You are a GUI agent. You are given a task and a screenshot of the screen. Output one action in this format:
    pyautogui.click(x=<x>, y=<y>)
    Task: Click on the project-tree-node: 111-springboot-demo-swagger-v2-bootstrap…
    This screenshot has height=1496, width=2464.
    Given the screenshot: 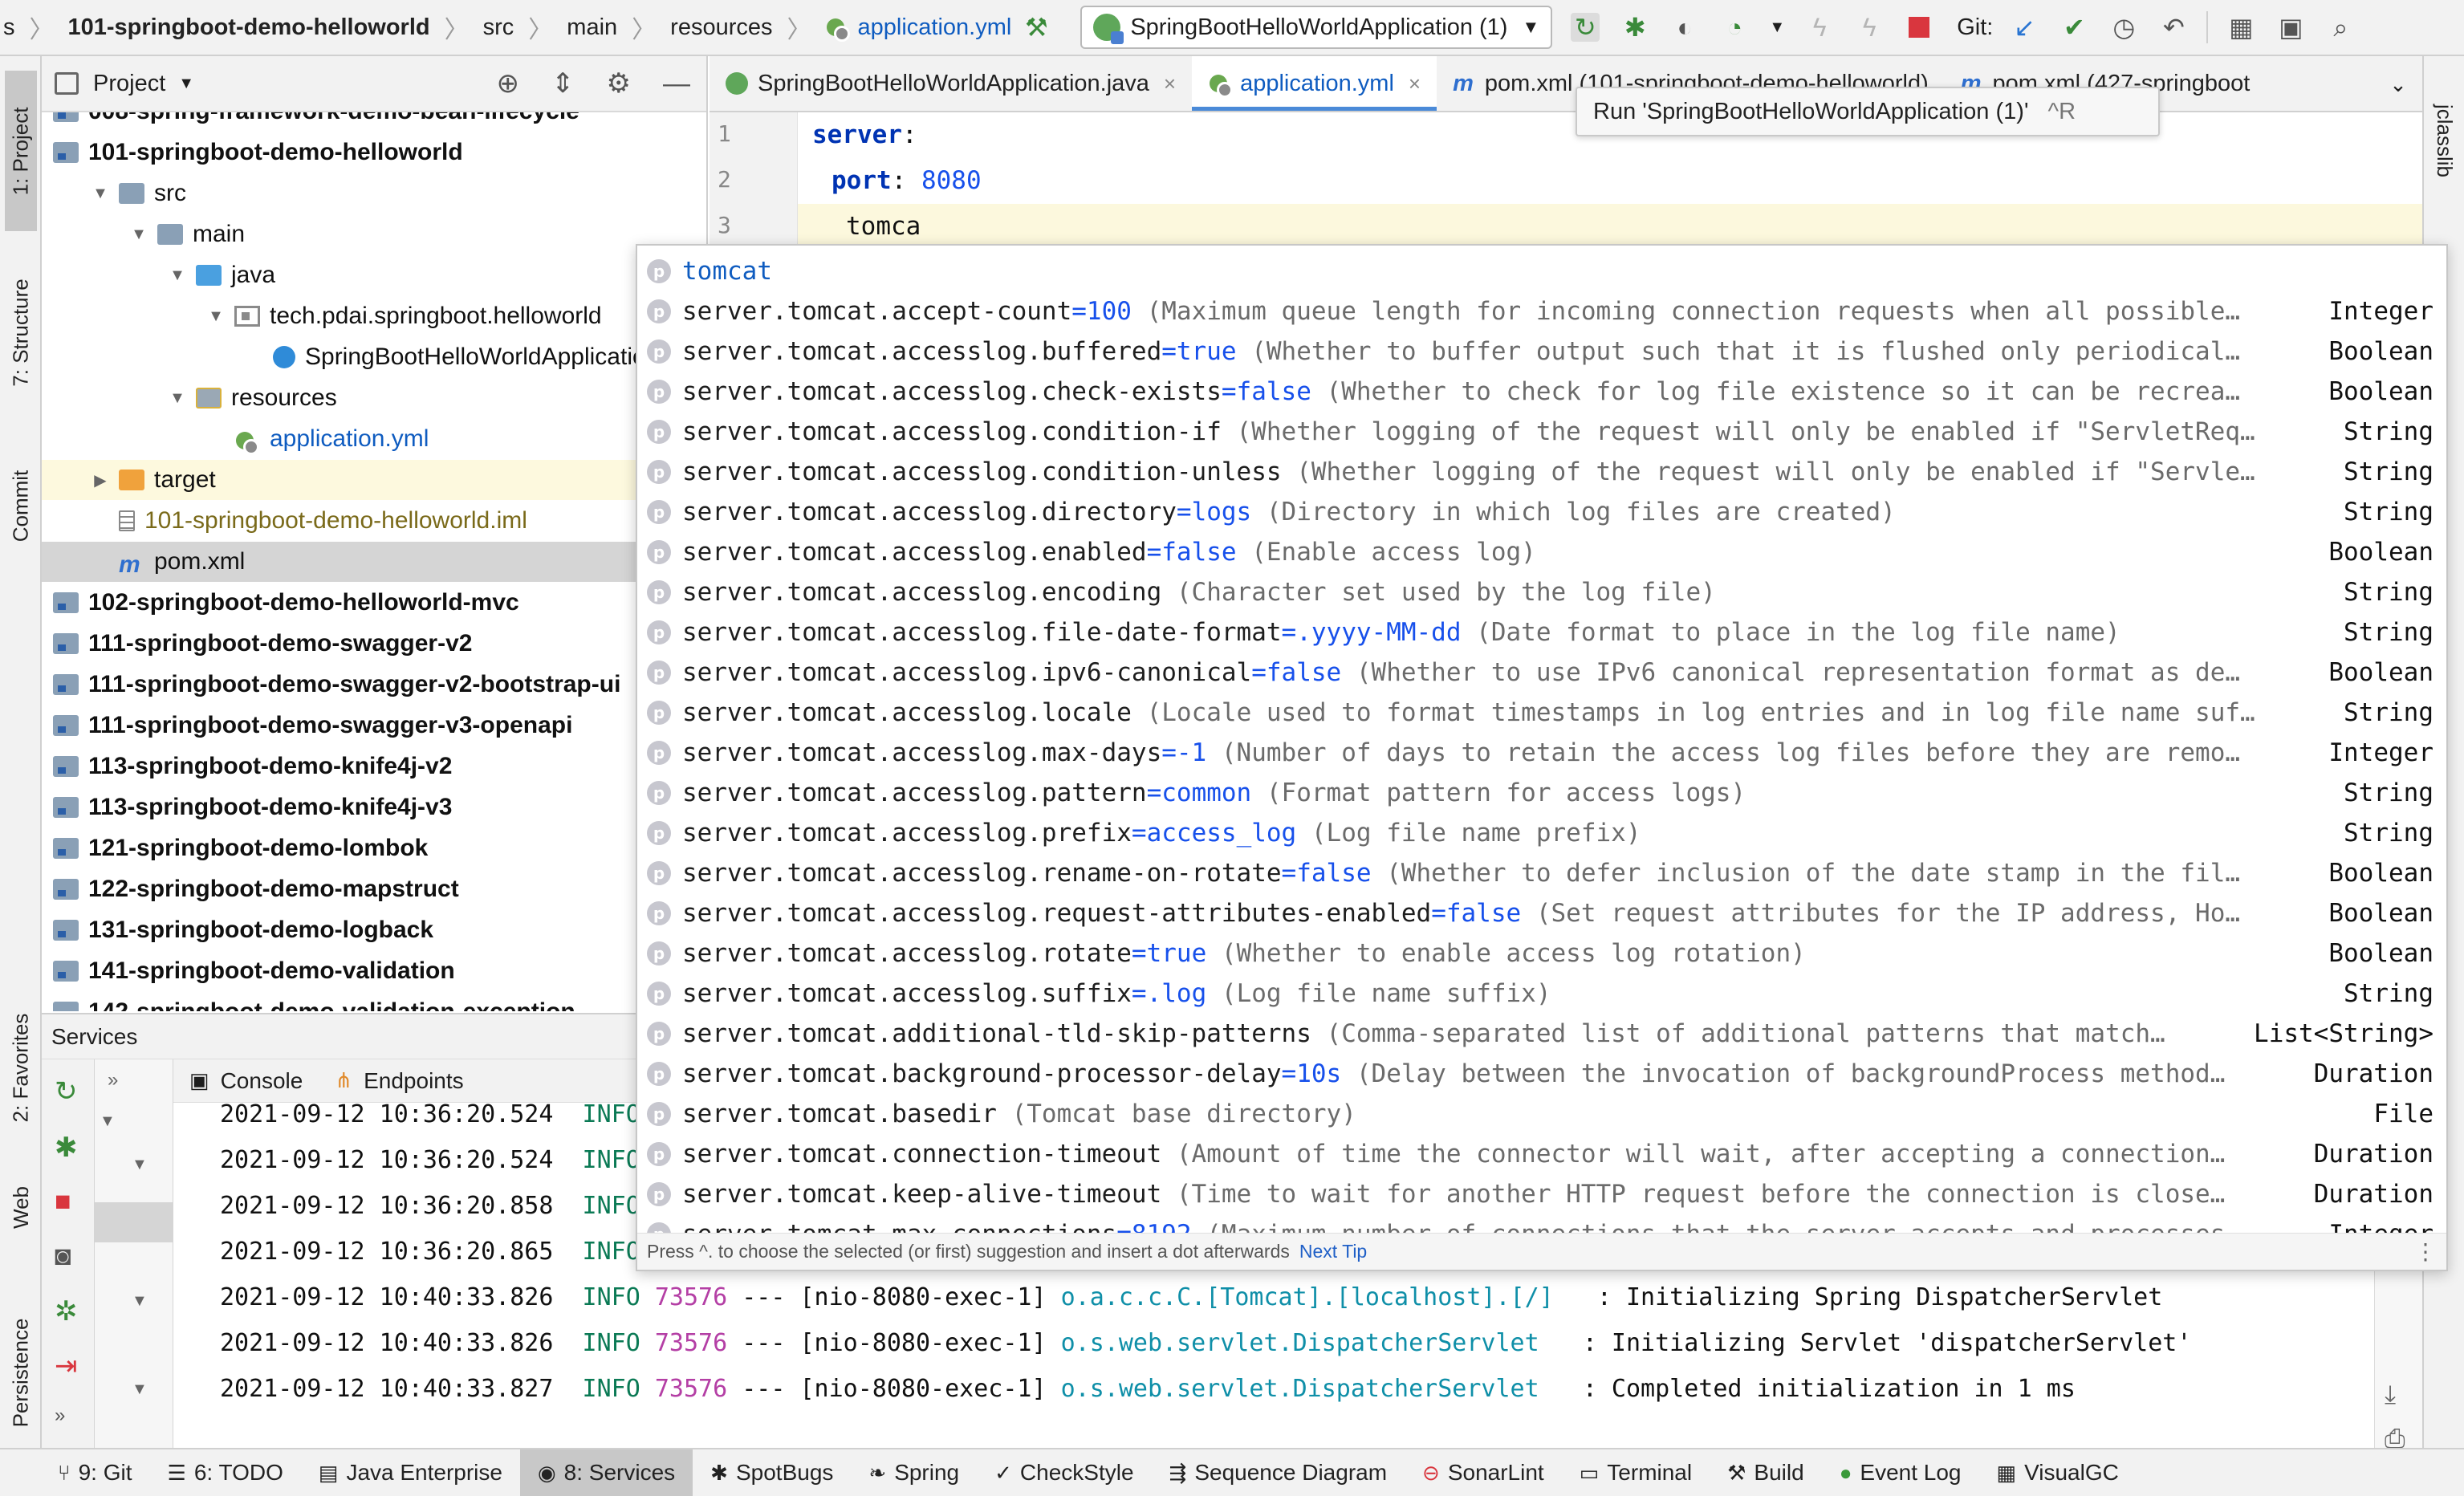 What is the action you would take?
    pyautogui.click(x=374, y=685)
    